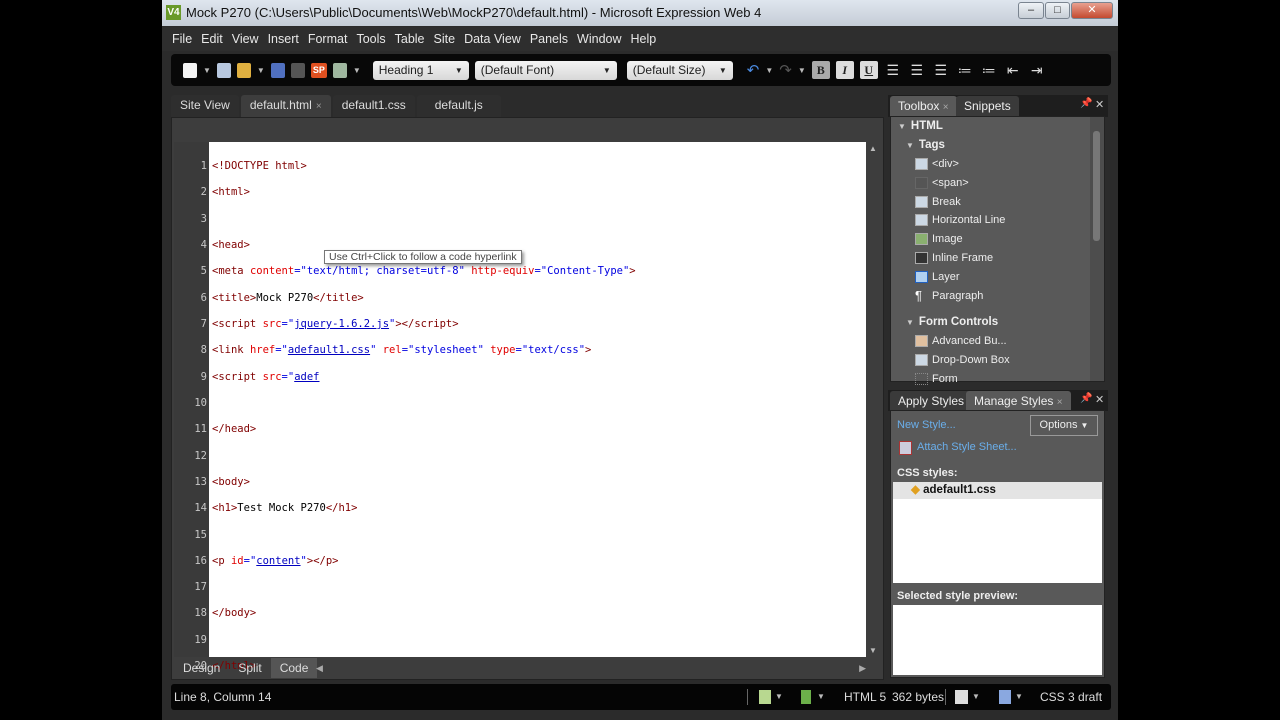 This screenshot has height=720, width=1280. What do you see at coordinates (184, 39) in the screenshot?
I see `menu-file: File` at bounding box center [184, 39].